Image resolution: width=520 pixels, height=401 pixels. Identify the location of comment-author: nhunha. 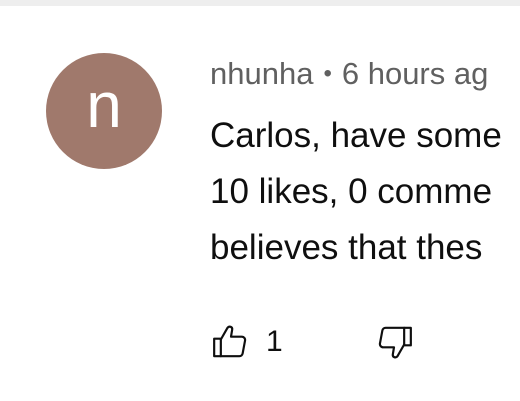
(261, 73).